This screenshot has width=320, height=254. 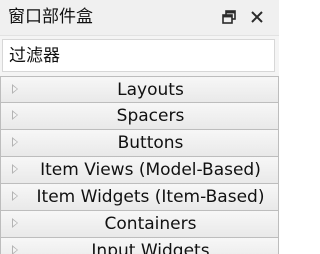 I want to click on title-bar: 窗口部件盒, so click(x=139, y=18).